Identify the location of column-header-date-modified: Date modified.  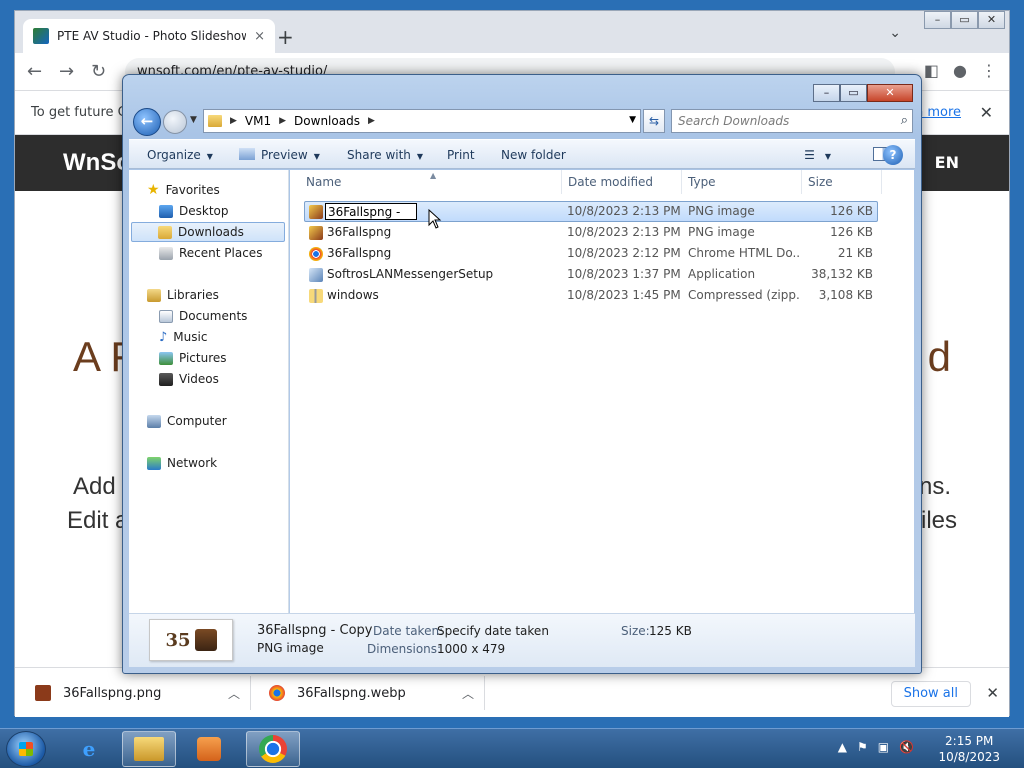
(622, 182).